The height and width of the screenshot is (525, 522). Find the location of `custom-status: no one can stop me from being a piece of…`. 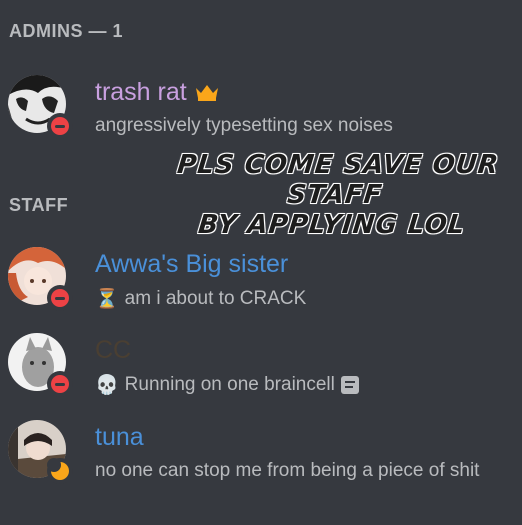

custom-status: no one can stop me from being a piece of… is located at coordinates (287, 471).